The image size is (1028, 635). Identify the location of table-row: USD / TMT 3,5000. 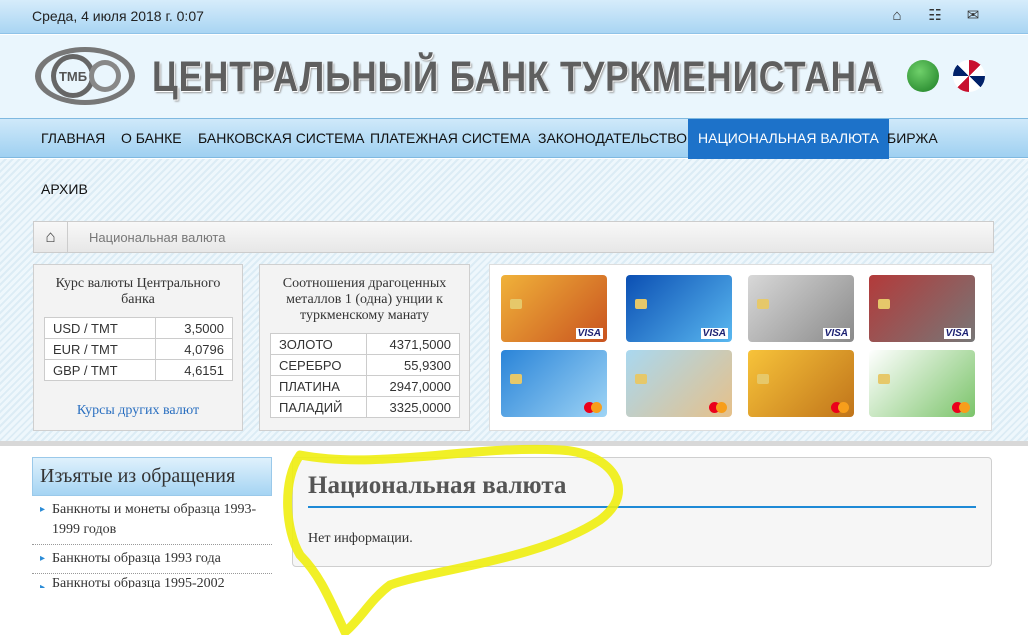
(139, 328).